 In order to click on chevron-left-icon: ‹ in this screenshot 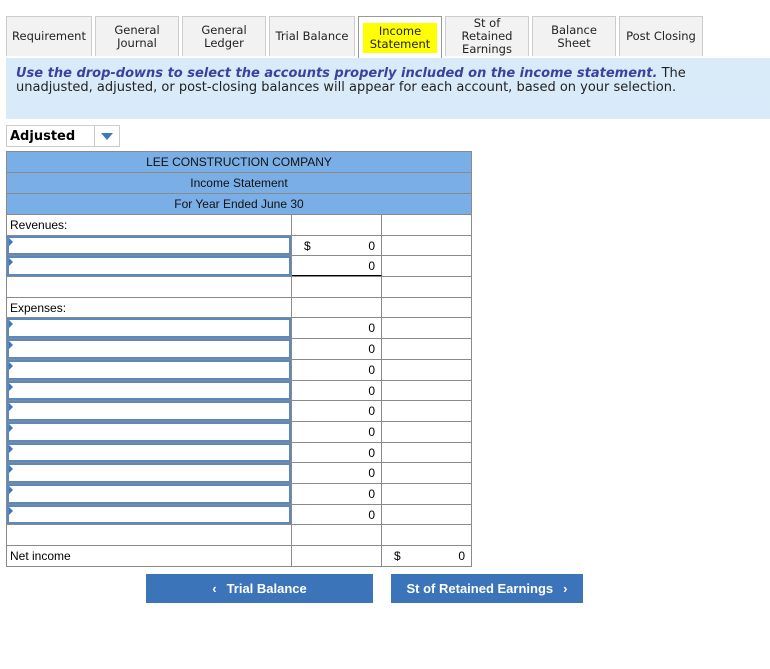, I will do `click(214, 588)`.